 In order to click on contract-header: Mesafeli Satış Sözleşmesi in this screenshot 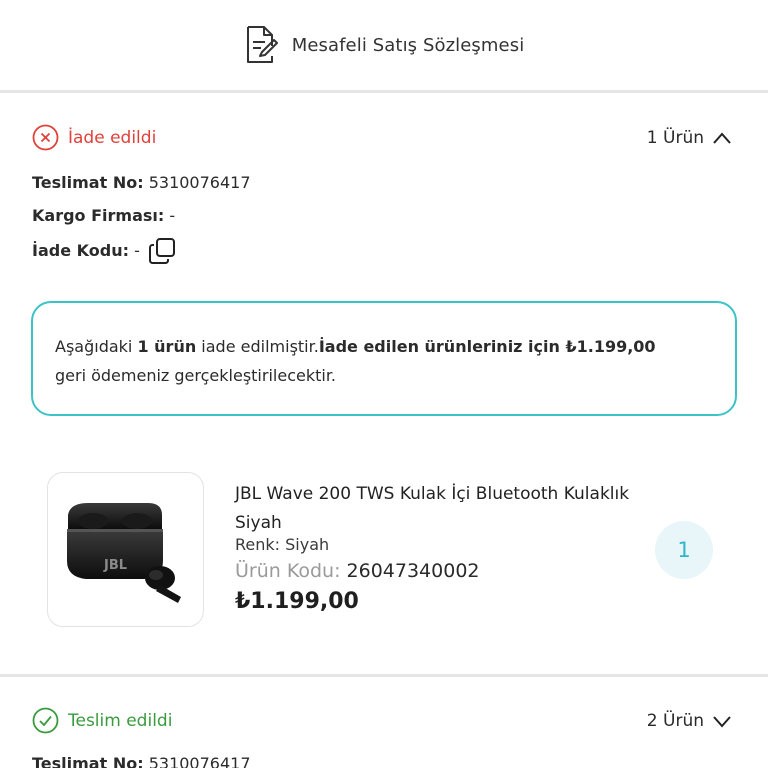, I will do `click(384, 45)`.